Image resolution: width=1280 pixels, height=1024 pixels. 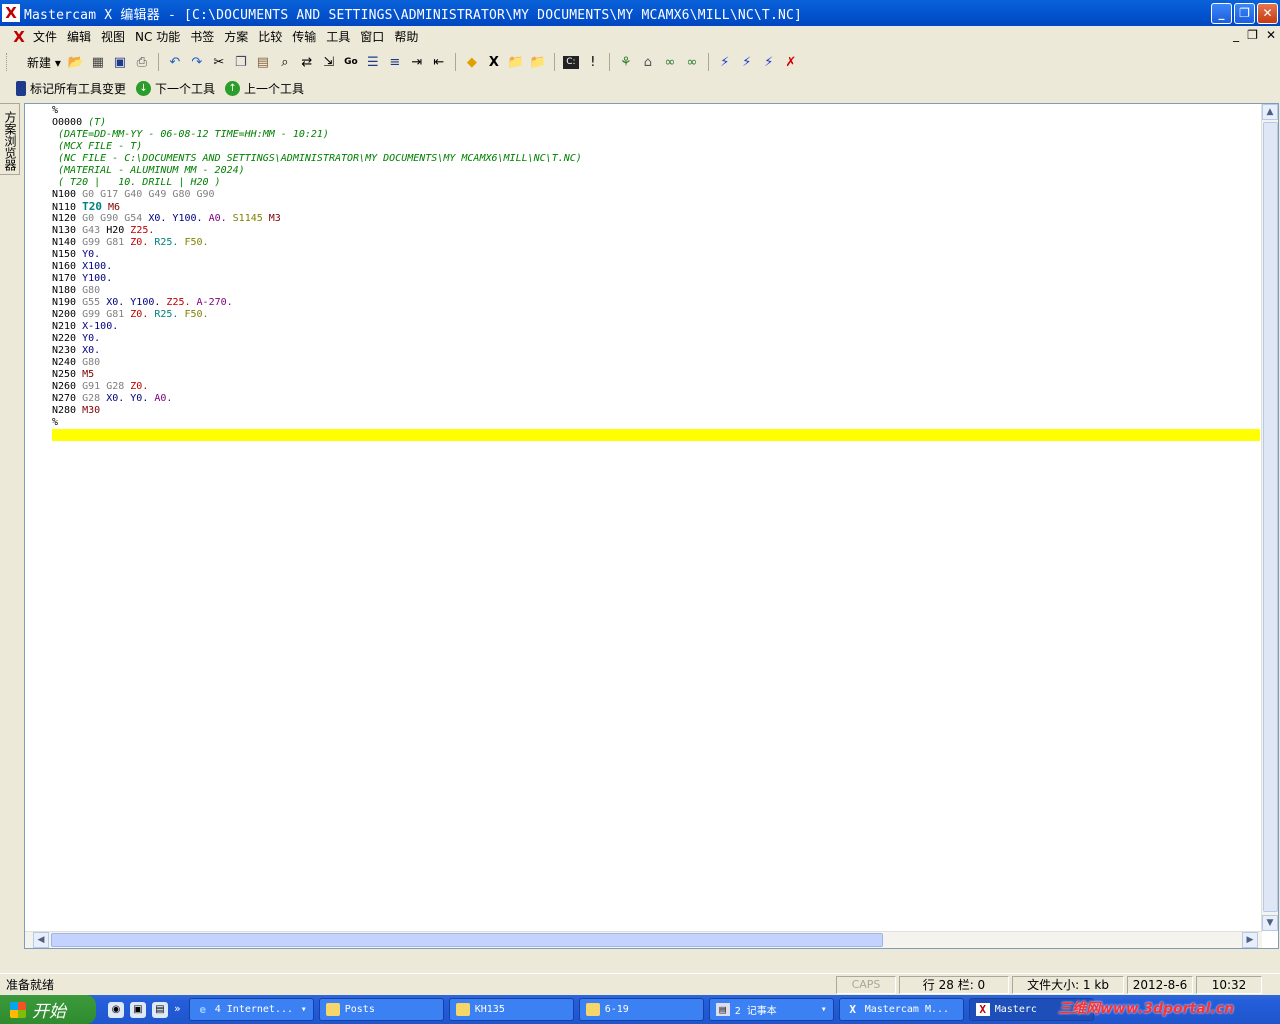 What do you see at coordinates (406, 37) in the screenshot?
I see `menu-help: 帮助` at bounding box center [406, 37].